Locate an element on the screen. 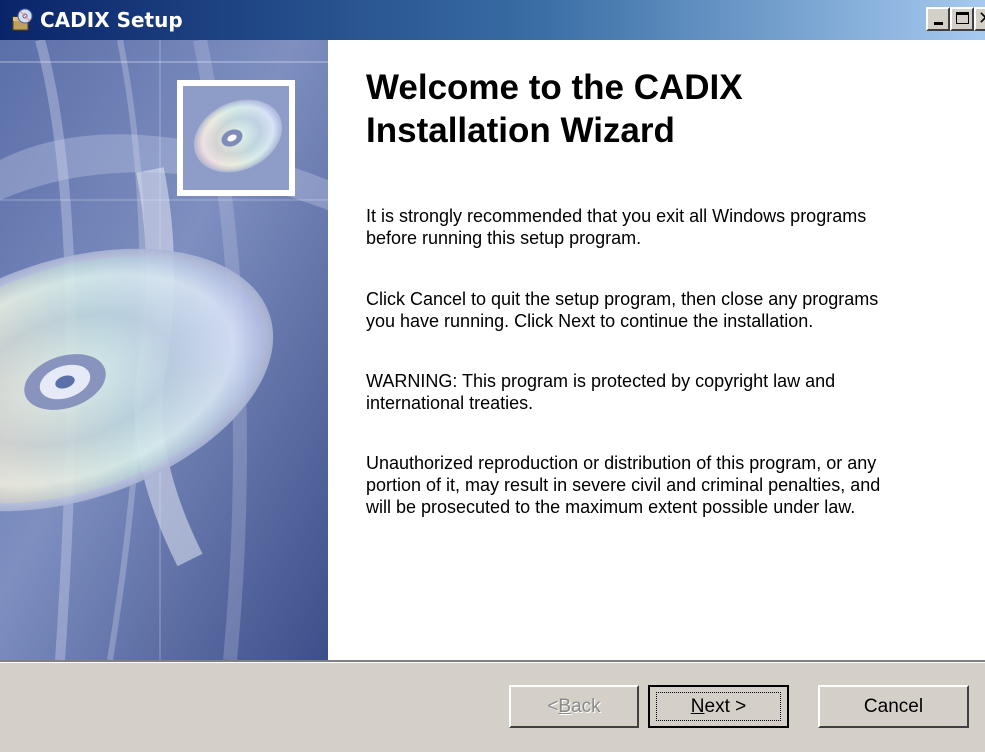 The height and width of the screenshot is (752, 985). cancel-label: Cancel is located at coordinates (893, 706).